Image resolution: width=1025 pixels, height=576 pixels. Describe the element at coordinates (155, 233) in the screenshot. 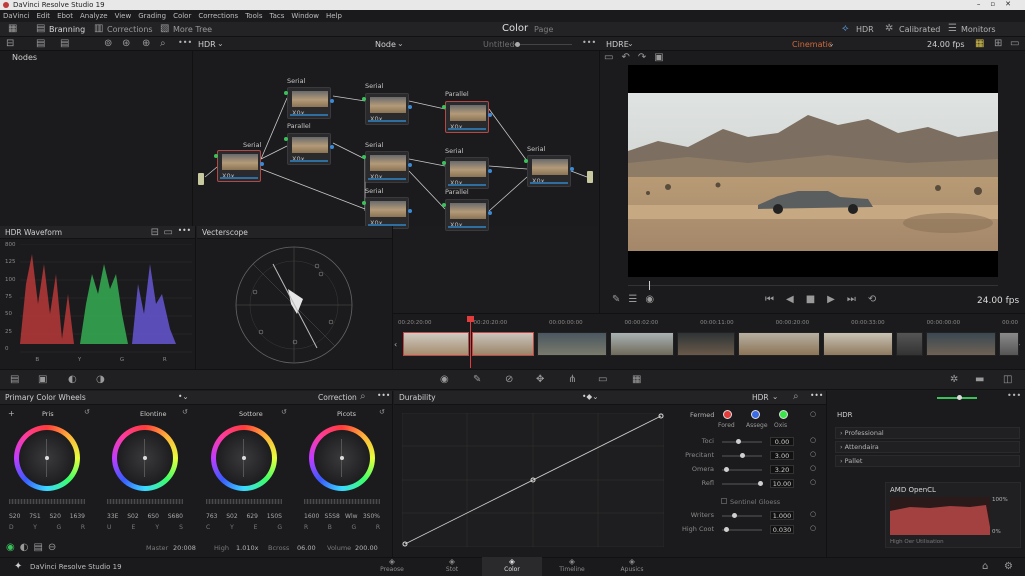

I see `settings-icon: ⊟` at that location.